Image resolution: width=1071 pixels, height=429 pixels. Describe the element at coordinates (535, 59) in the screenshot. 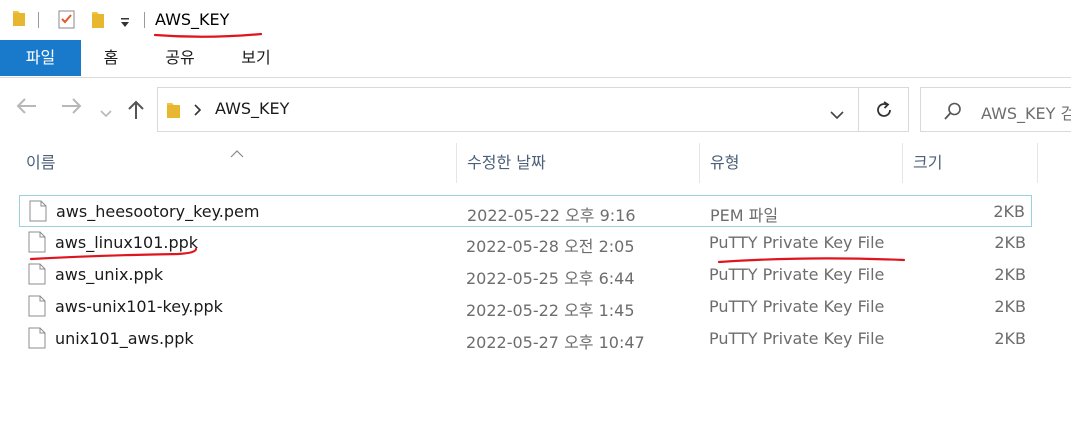

I see `ribbon-tabs: 파일 홈 공유 보기` at that location.